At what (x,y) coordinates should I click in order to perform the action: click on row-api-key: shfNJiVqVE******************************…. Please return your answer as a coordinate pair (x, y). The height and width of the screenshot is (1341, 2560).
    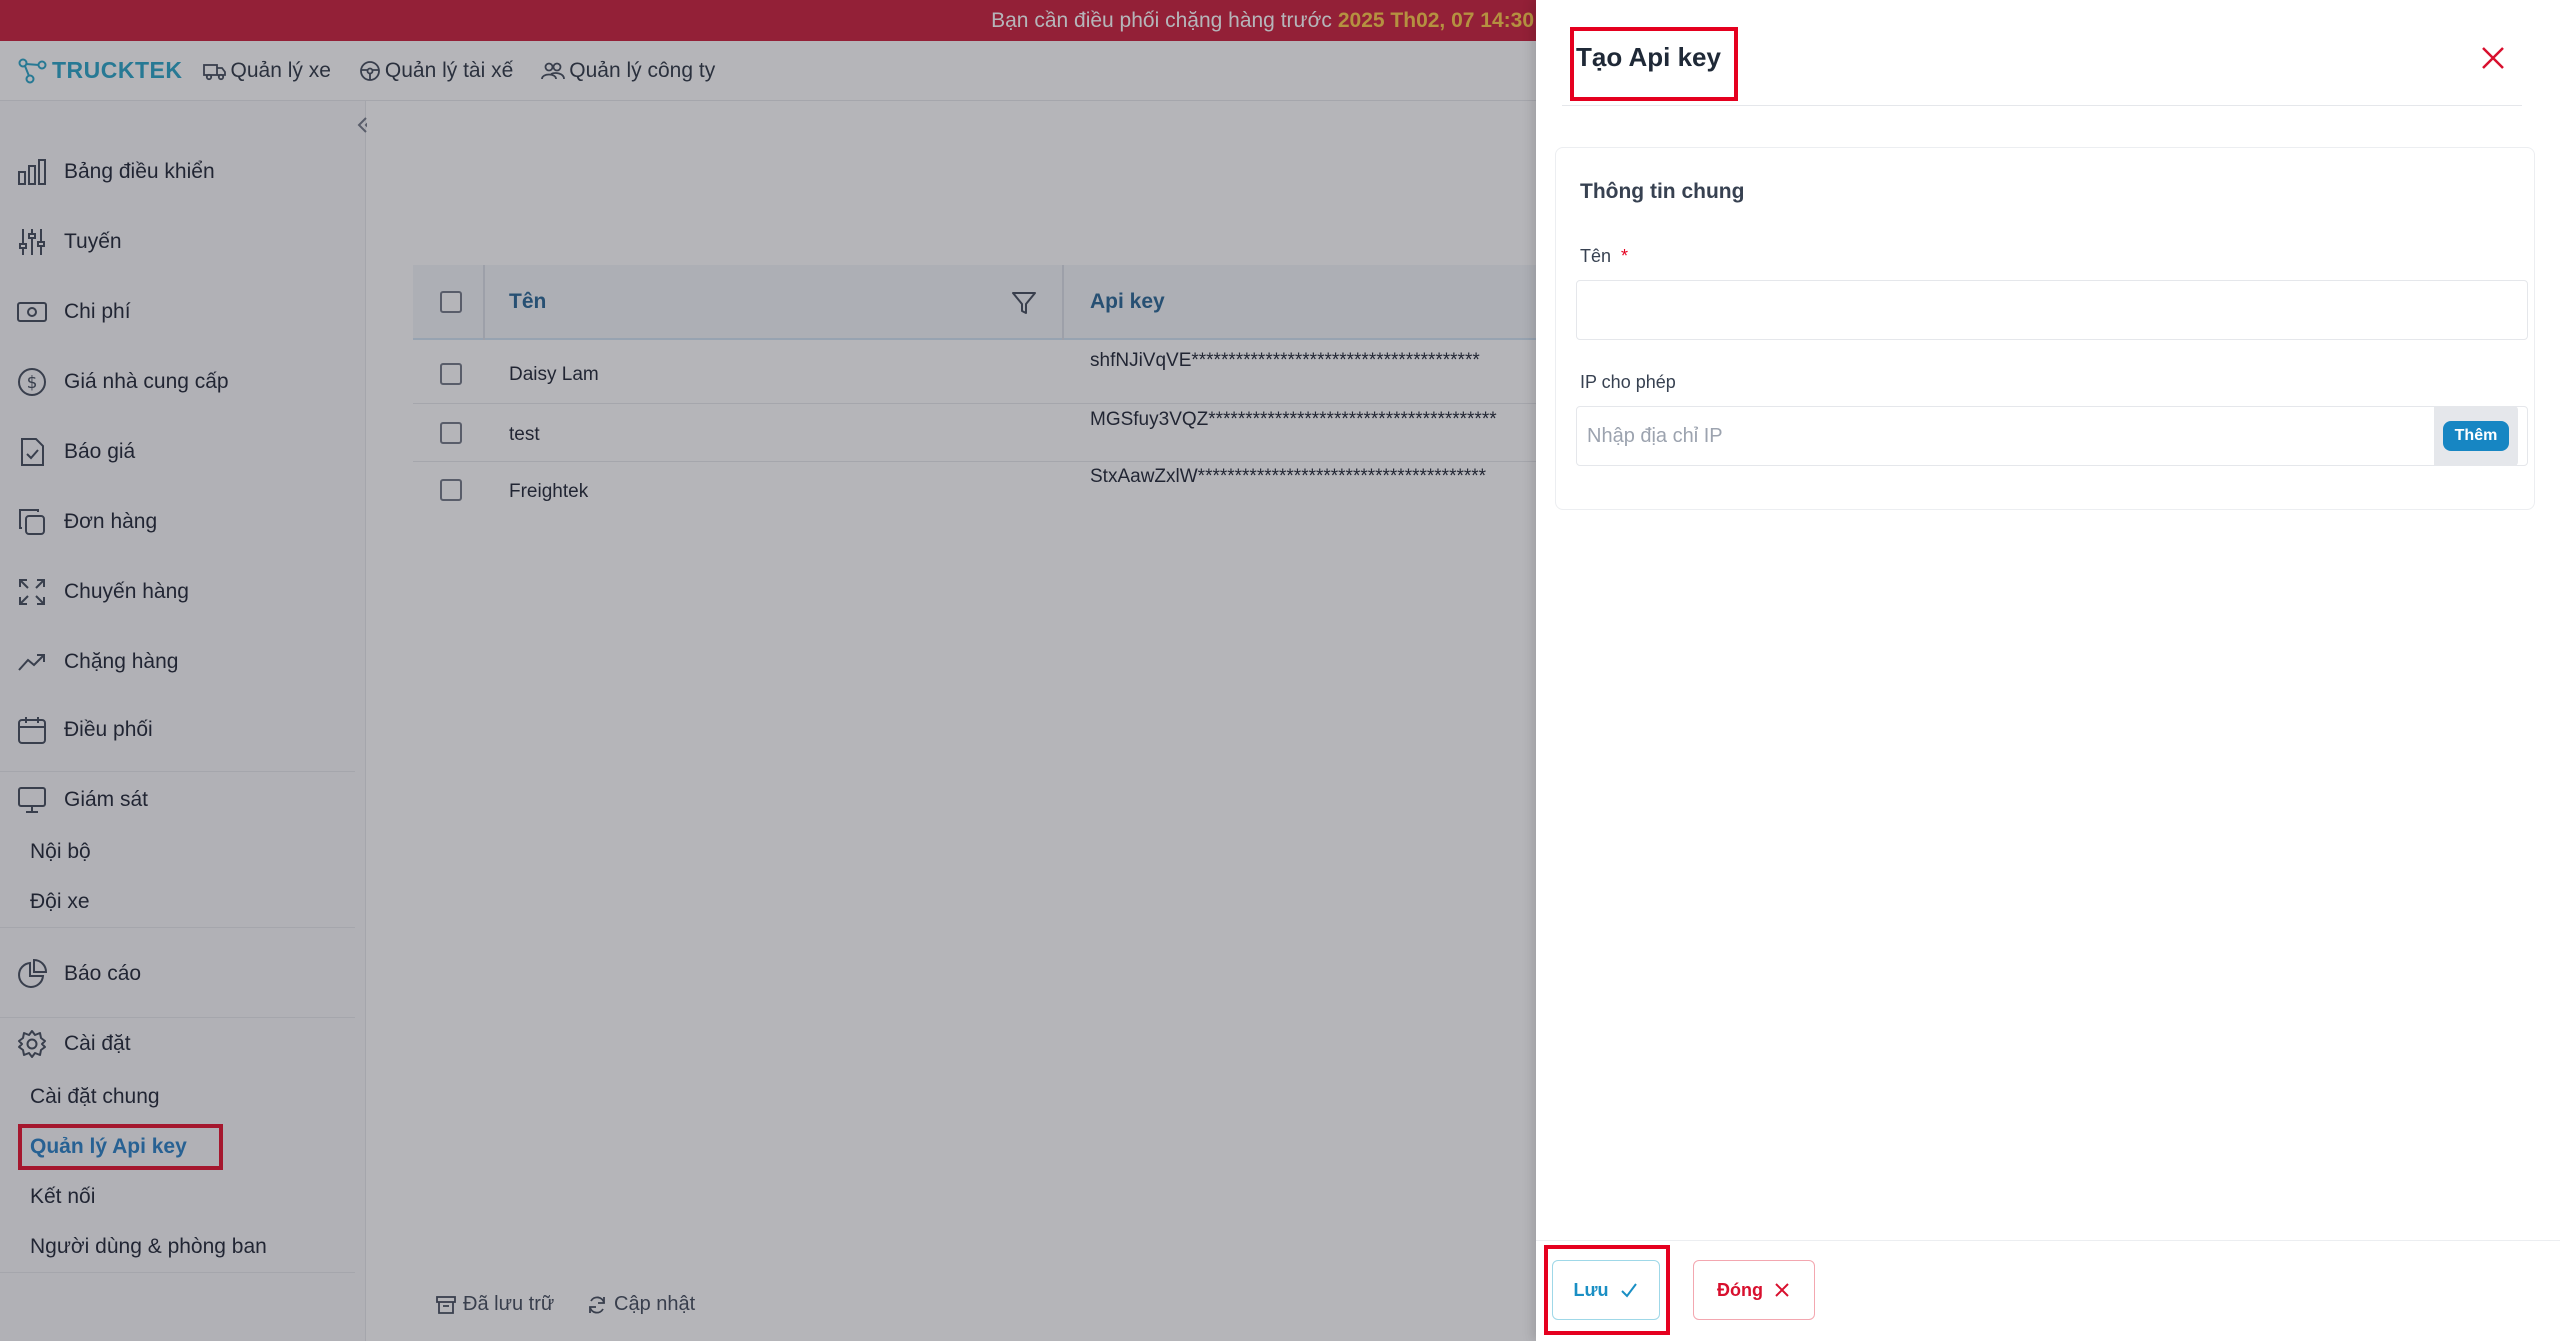
    Looking at the image, I should click on (1285, 360).